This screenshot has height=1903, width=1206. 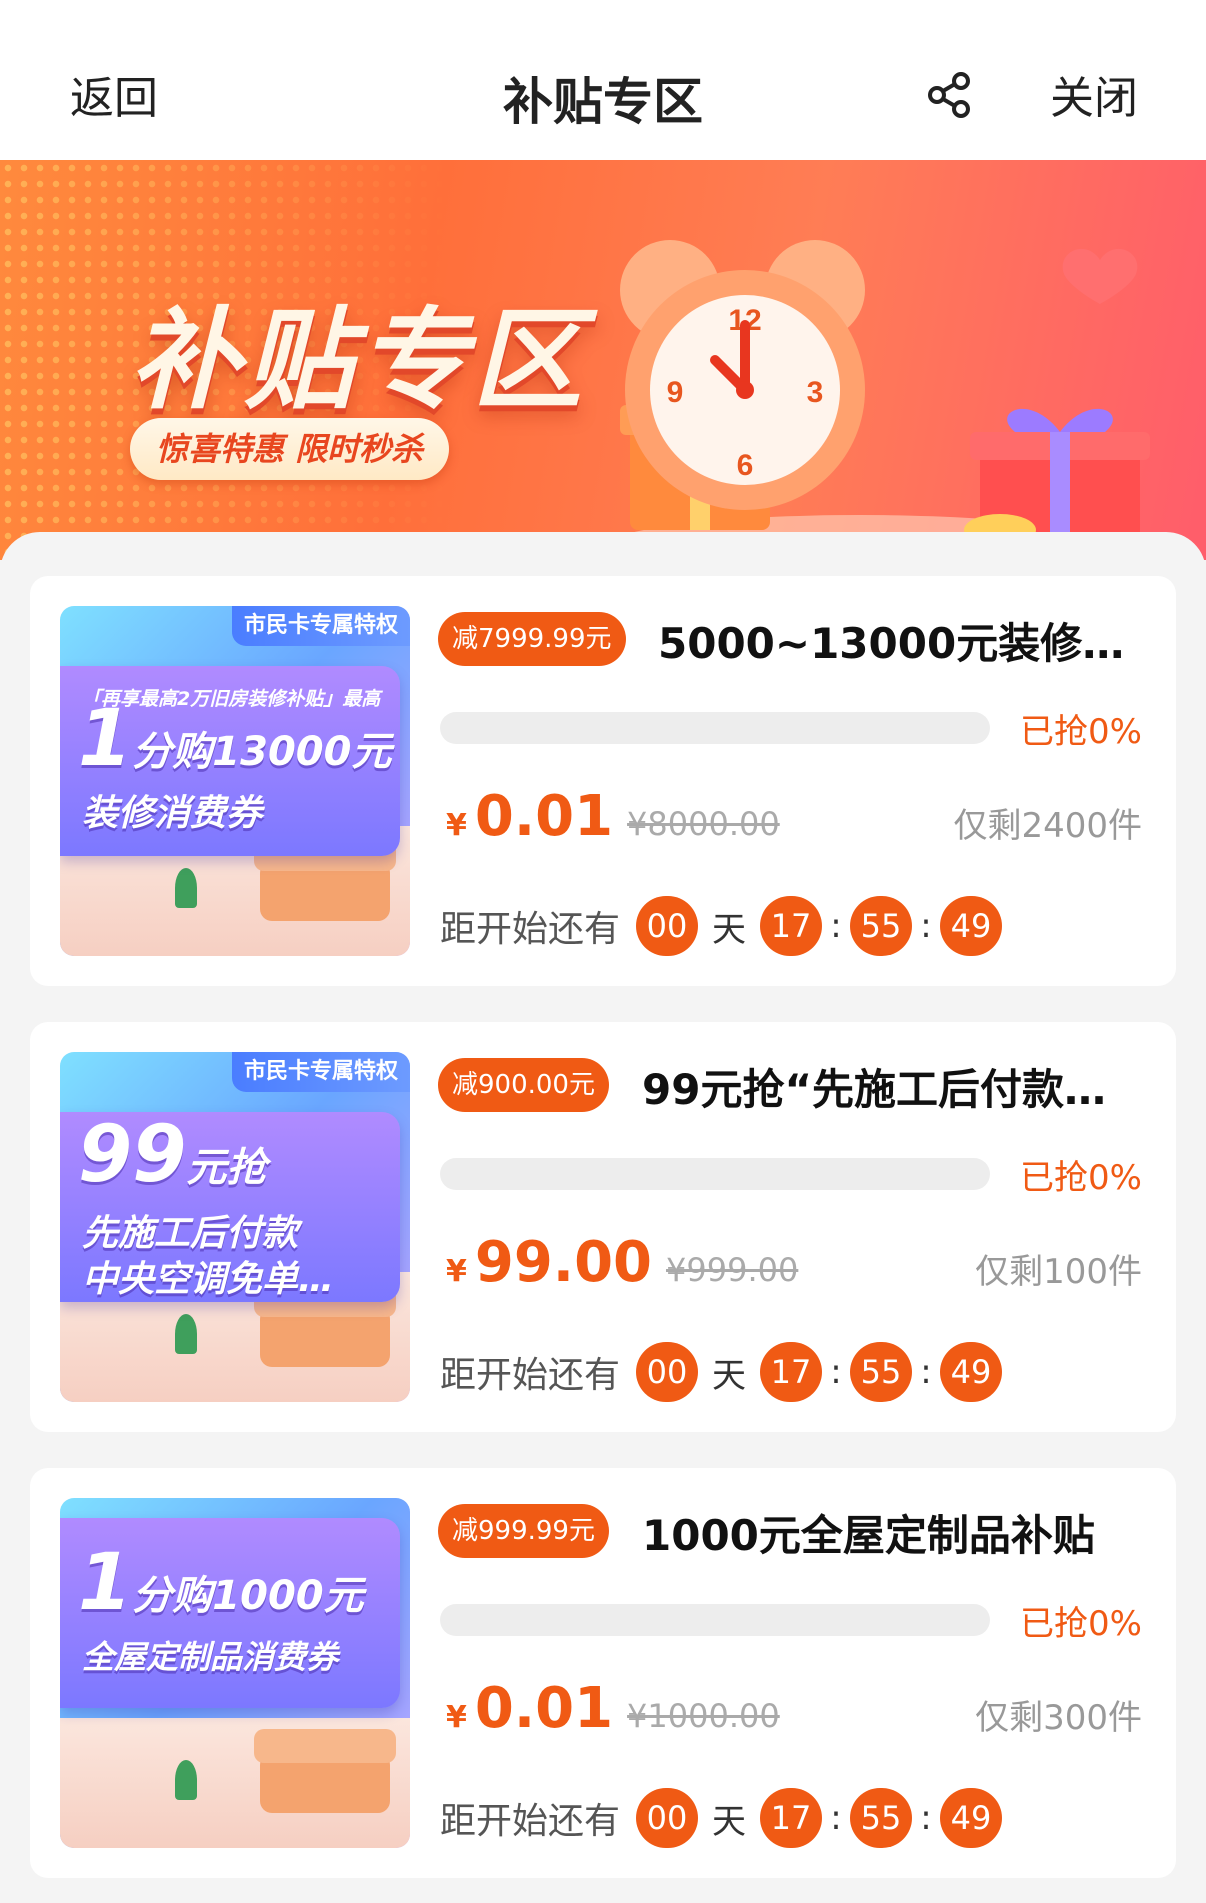 What do you see at coordinates (703, 824) in the screenshot?
I see `original-price: ¥8000.00` at bounding box center [703, 824].